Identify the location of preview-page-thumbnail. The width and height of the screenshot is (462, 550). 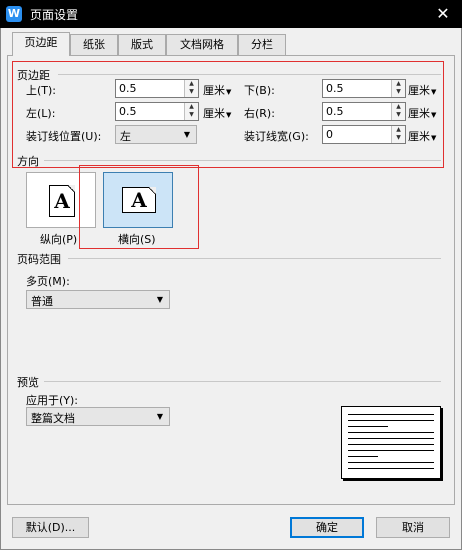
(391, 442).